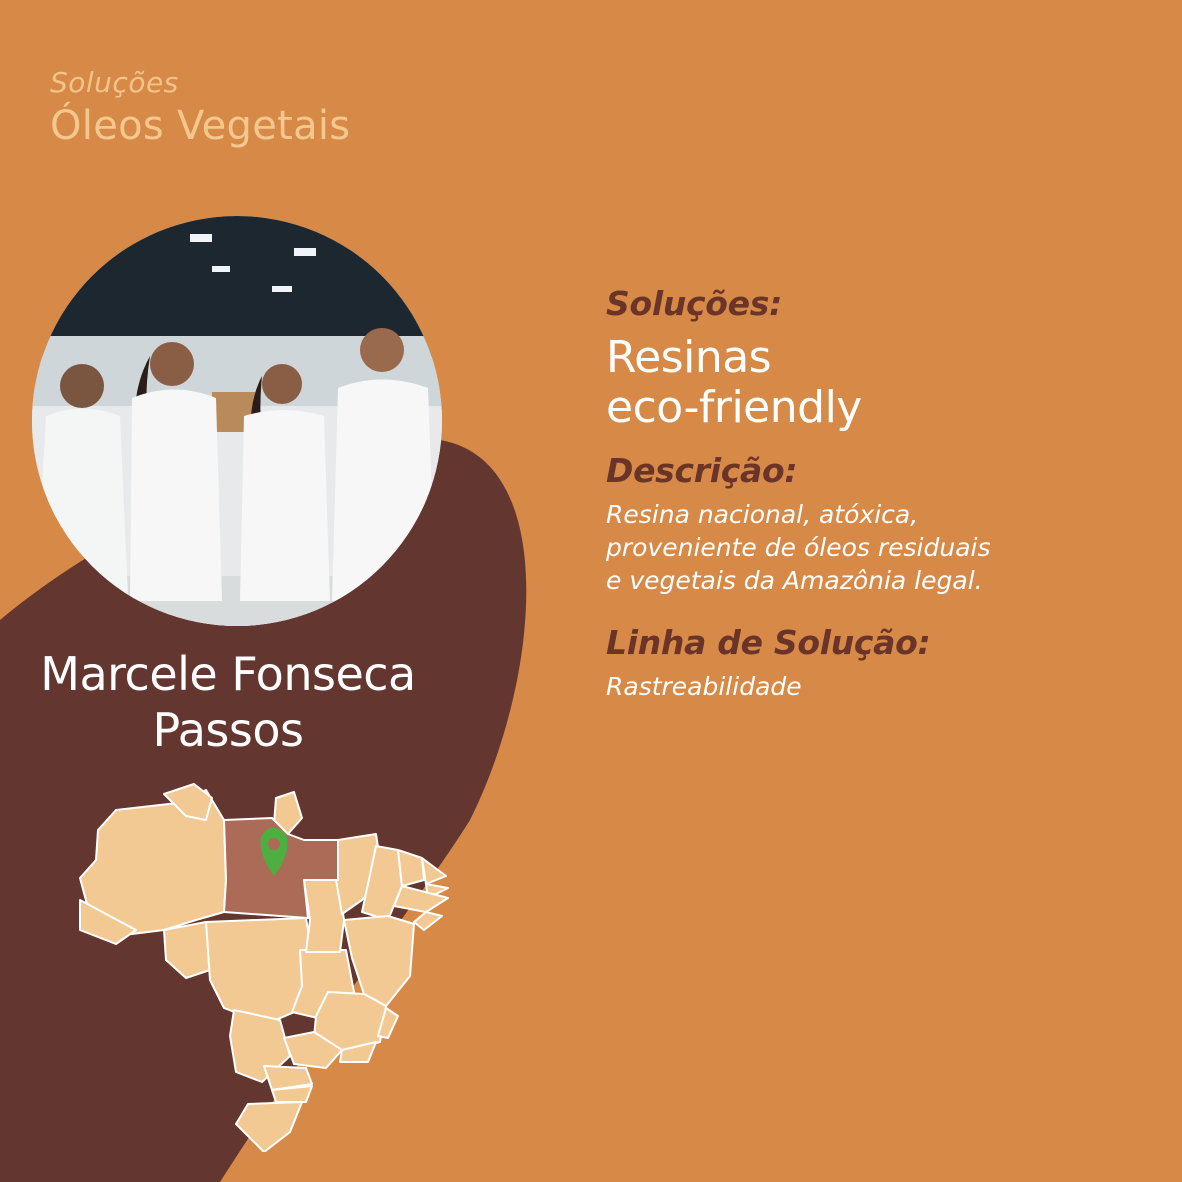  What do you see at coordinates (768, 642) in the screenshot?
I see `solution-line-label: Linha de Solução:` at bounding box center [768, 642].